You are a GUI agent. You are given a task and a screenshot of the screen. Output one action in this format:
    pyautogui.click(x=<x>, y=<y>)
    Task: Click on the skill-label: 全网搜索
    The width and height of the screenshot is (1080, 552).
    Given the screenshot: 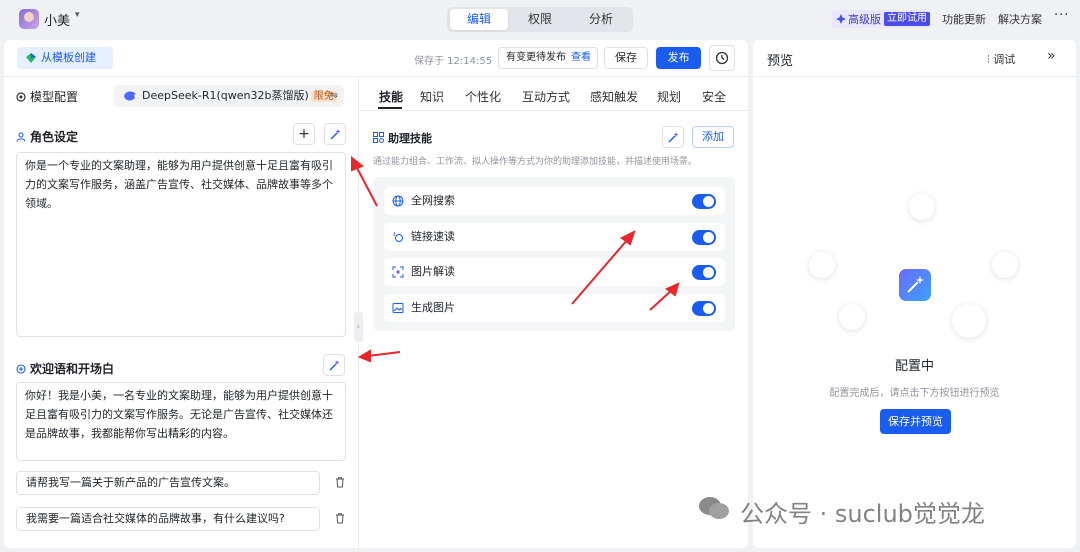 What is the action you would take?
    pyautogui.click(x=433, y=200)
    